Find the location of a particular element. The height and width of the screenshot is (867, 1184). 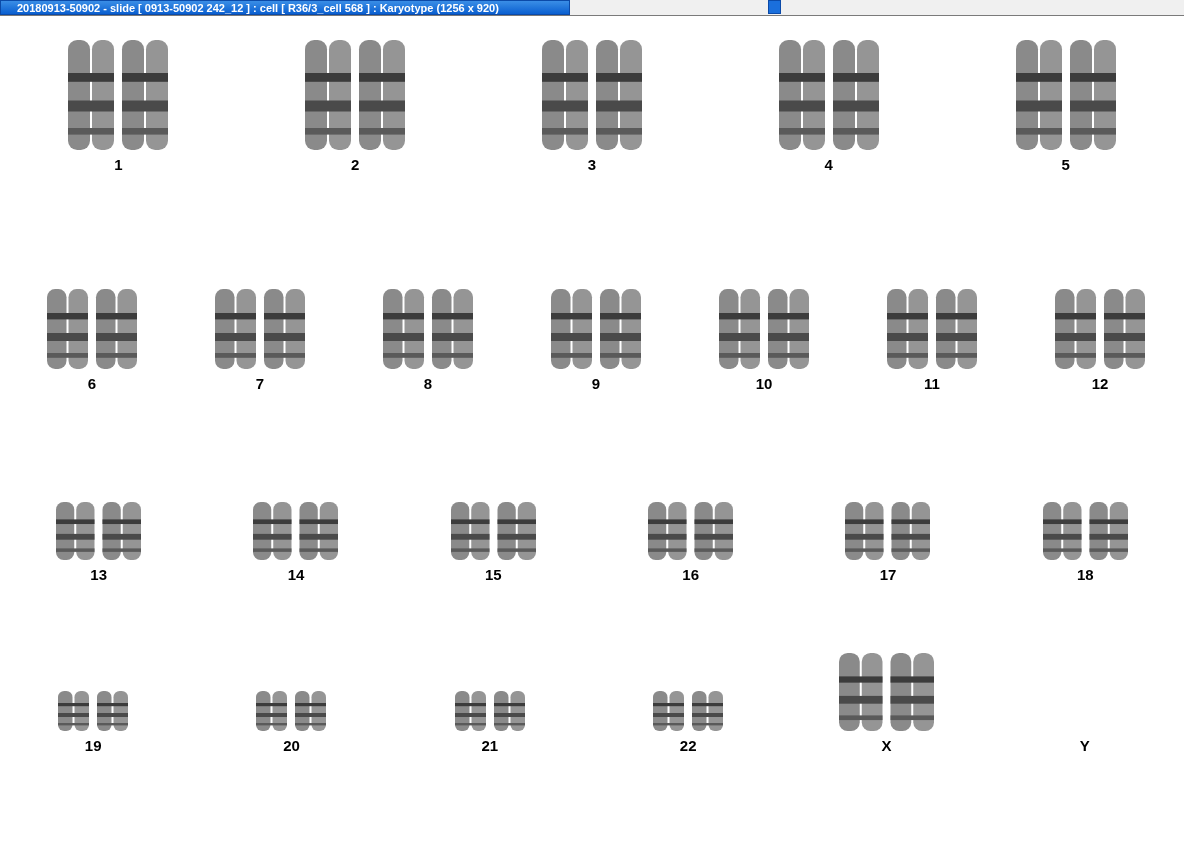

chromosome-label: 4 is located at coordinates (828, 164).